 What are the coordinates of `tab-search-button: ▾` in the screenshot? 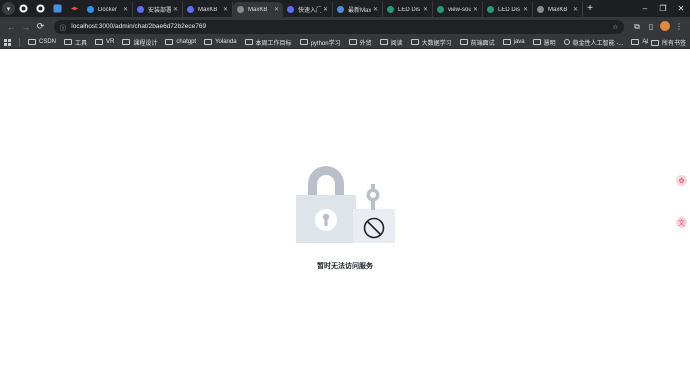 It's located at (8, 8).